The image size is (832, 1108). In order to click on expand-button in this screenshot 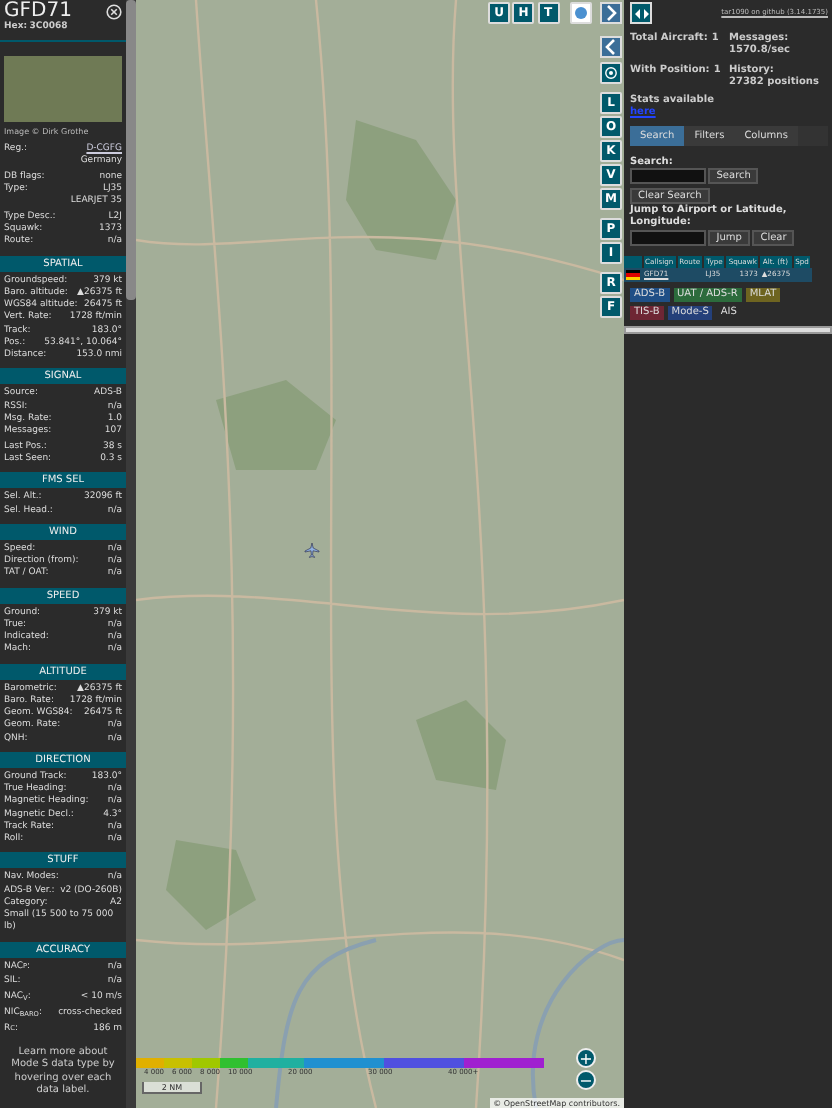, I will do `click(611, 13)`.